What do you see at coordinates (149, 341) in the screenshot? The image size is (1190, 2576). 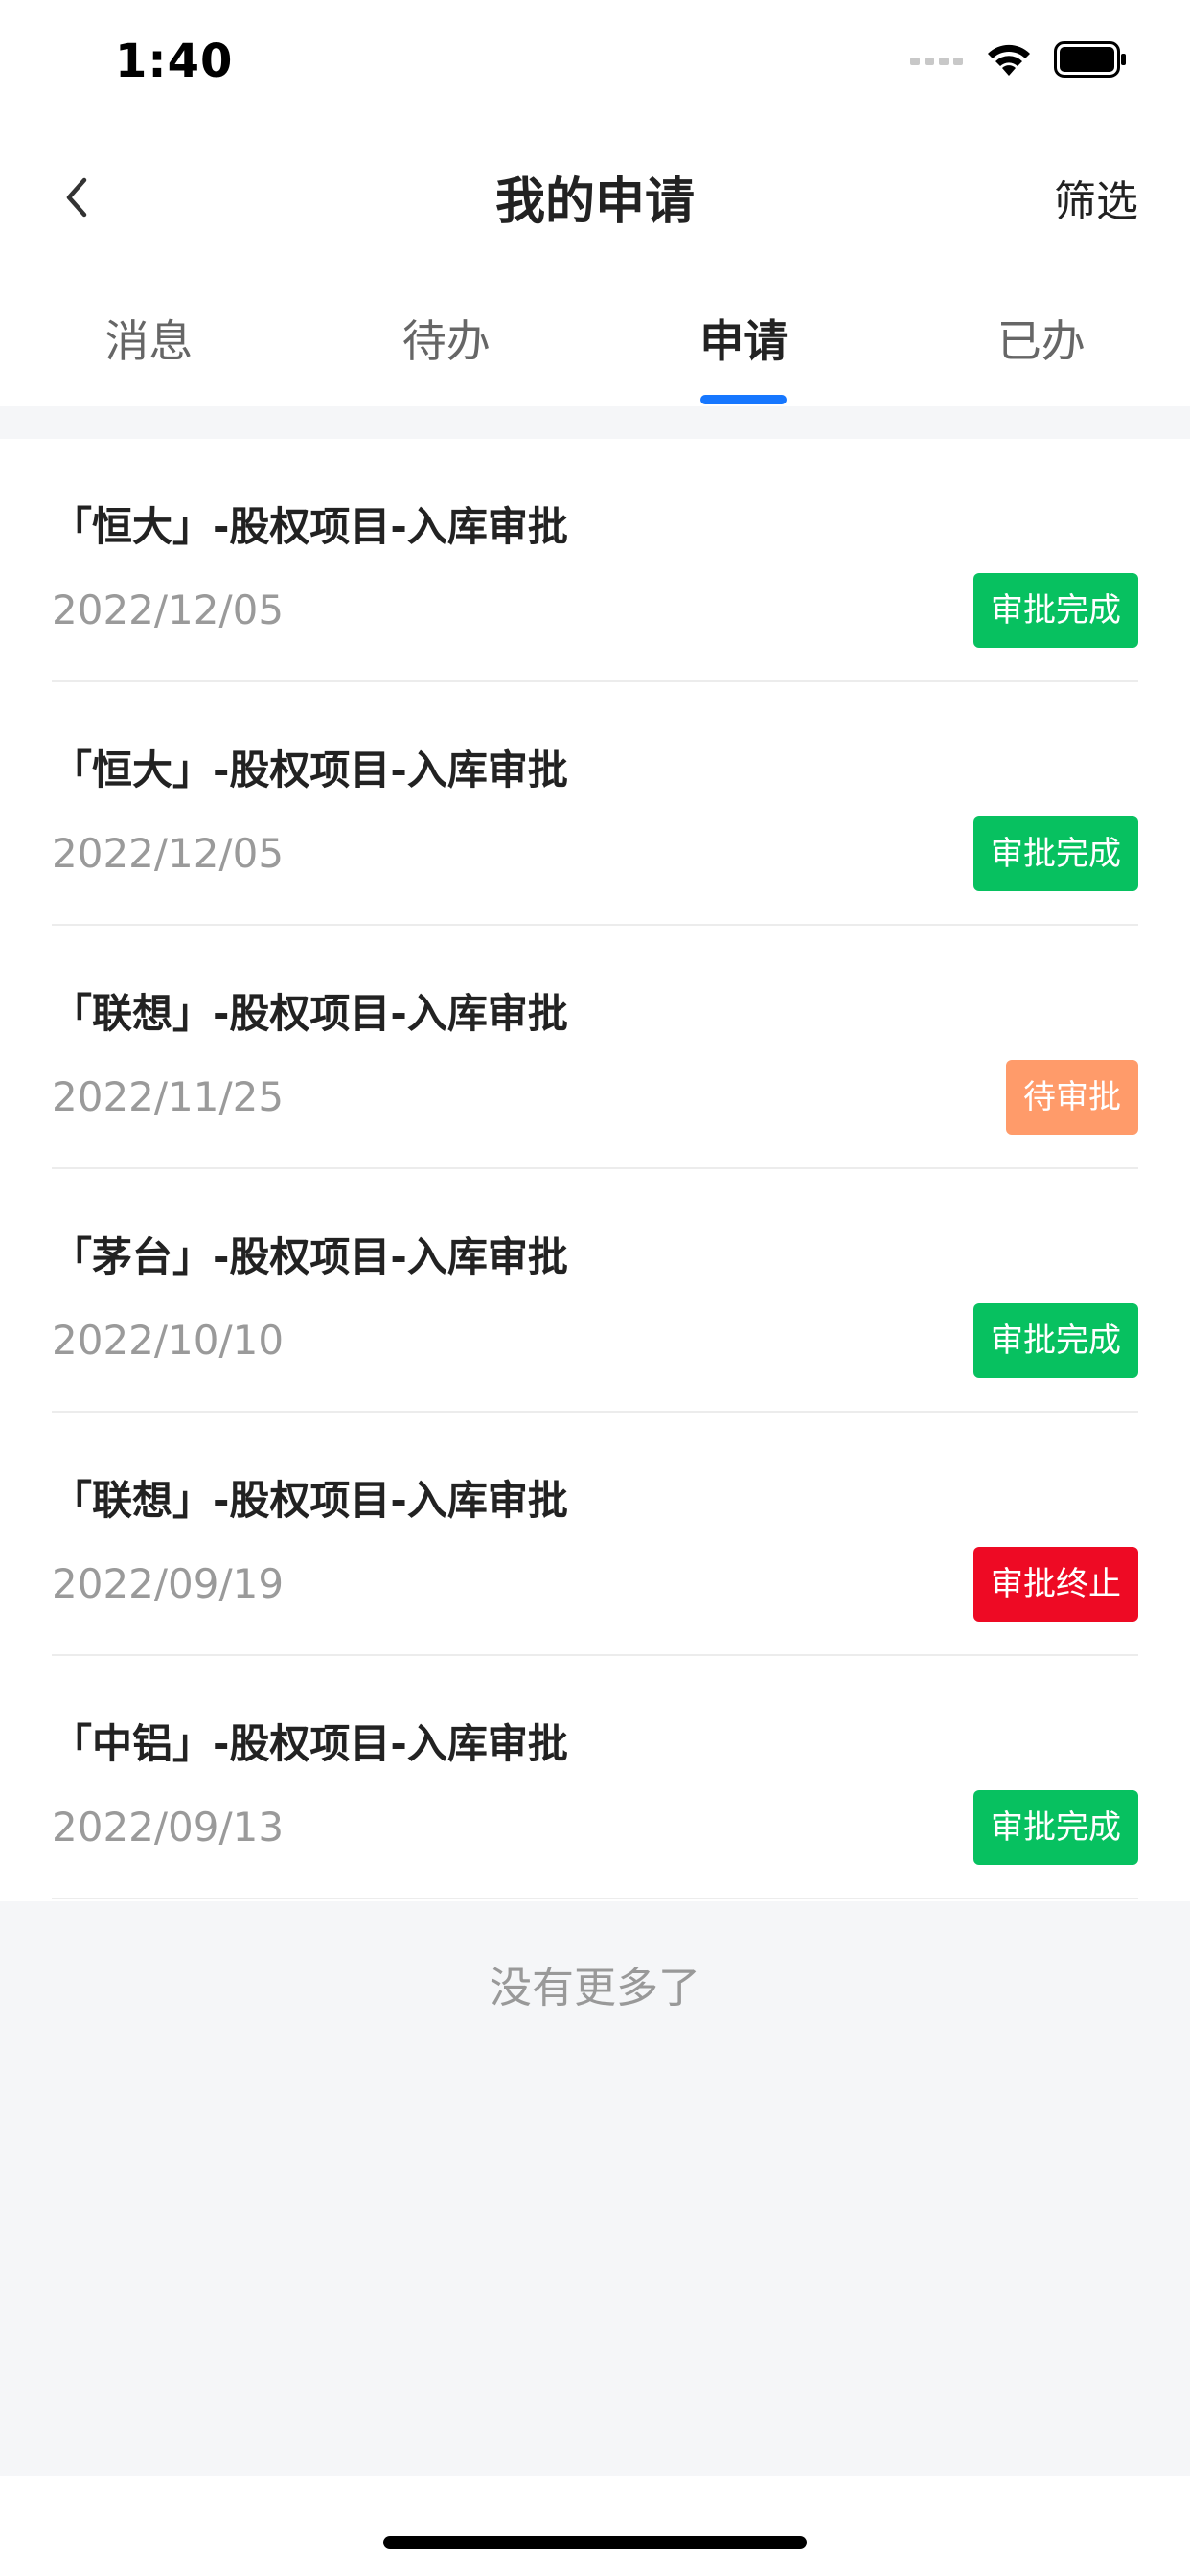 I see `tab-label: 消息` at bounding box center [149, 341].